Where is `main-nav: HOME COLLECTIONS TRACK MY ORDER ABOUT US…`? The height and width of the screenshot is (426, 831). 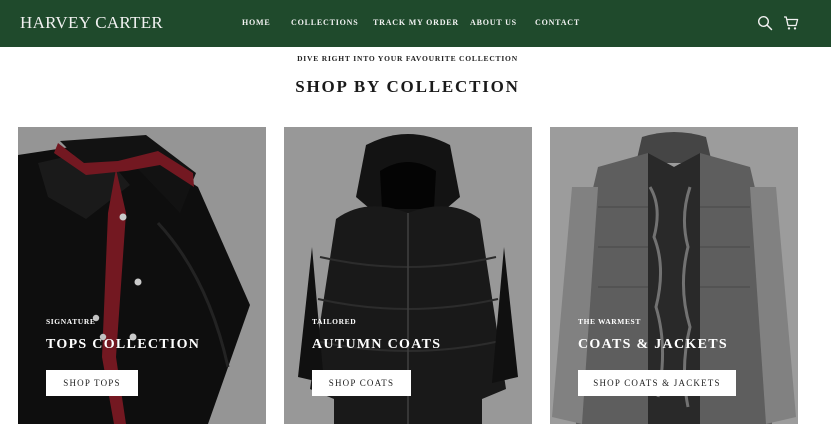 main-nav: HOME COLLECTIONS TRACK MY ORDER ABOUT US… is located at coordinates (415, 24).